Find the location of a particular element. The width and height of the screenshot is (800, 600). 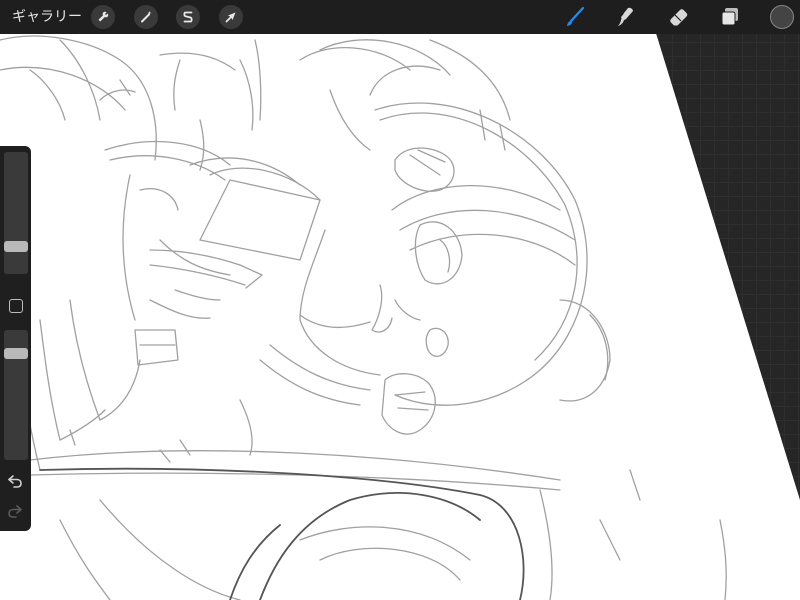

selection-button is located at coordinates (188, 17).